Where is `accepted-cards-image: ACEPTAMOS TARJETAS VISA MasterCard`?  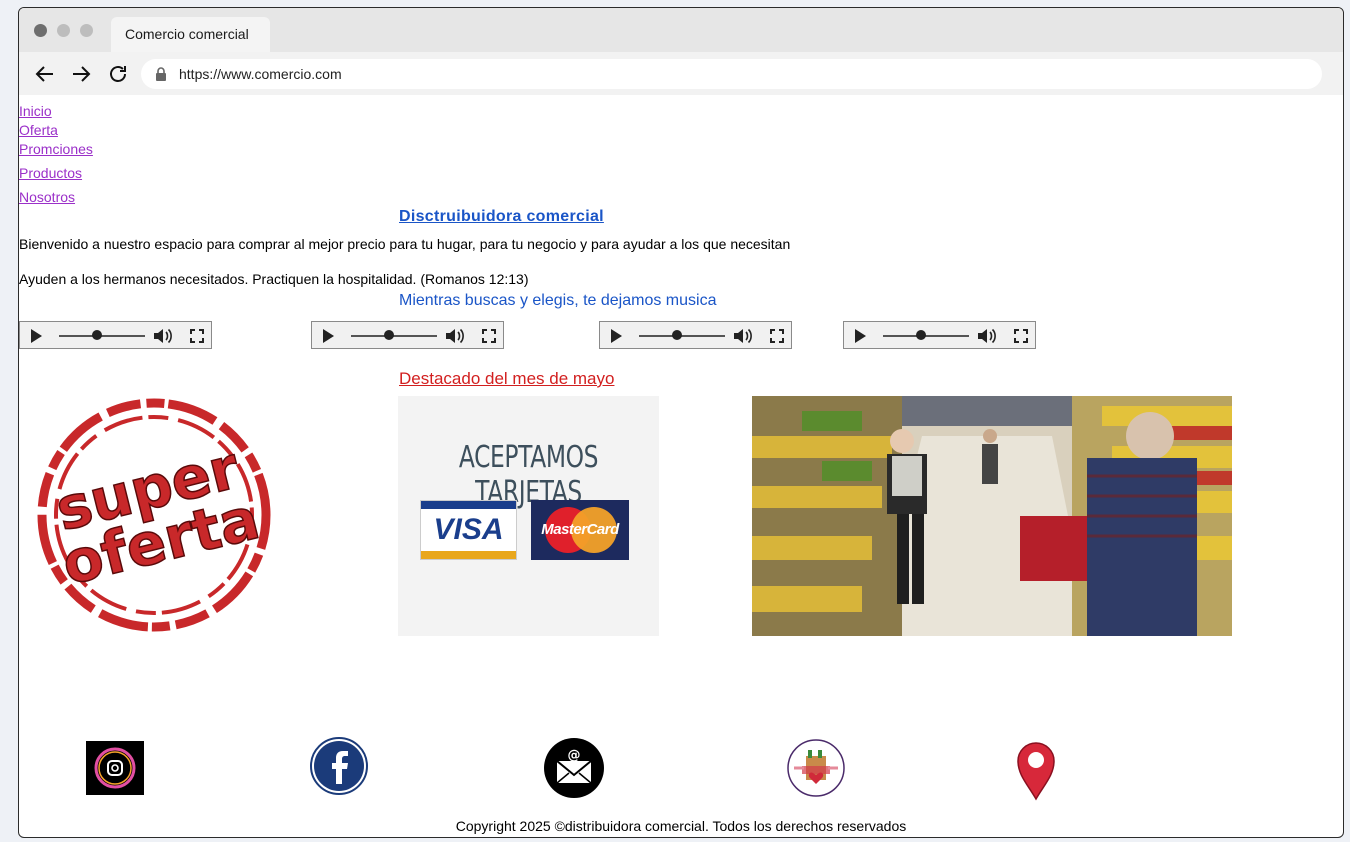 accepted-cards-image: ACEPTAMOS TARJETAS VISA MasterCard is located at coordinates (528, 516).